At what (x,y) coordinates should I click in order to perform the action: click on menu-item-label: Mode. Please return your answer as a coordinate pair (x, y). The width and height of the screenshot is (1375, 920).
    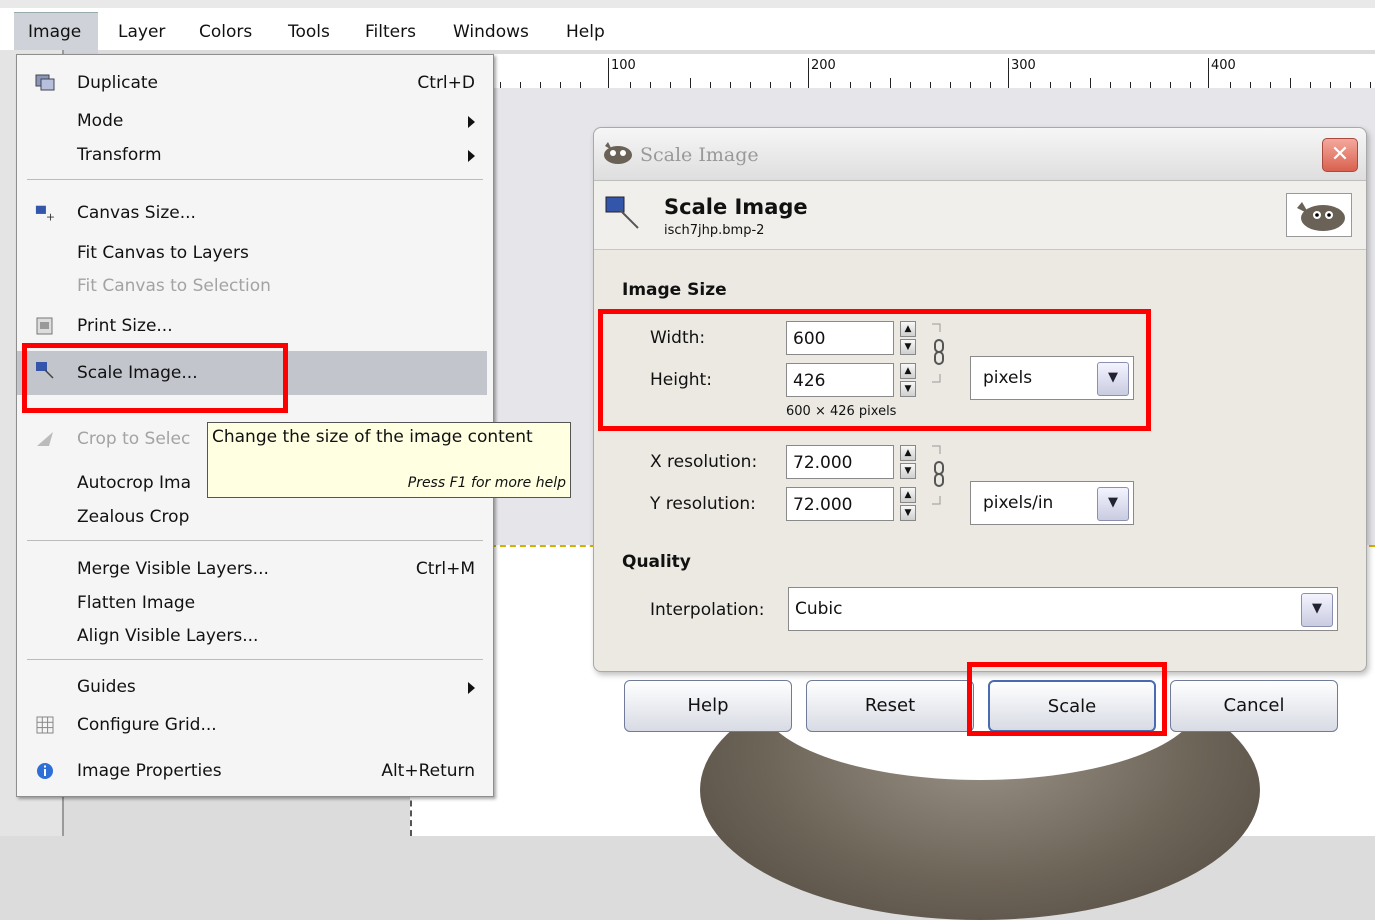
    Looking at the image, I should click on (100, 121).